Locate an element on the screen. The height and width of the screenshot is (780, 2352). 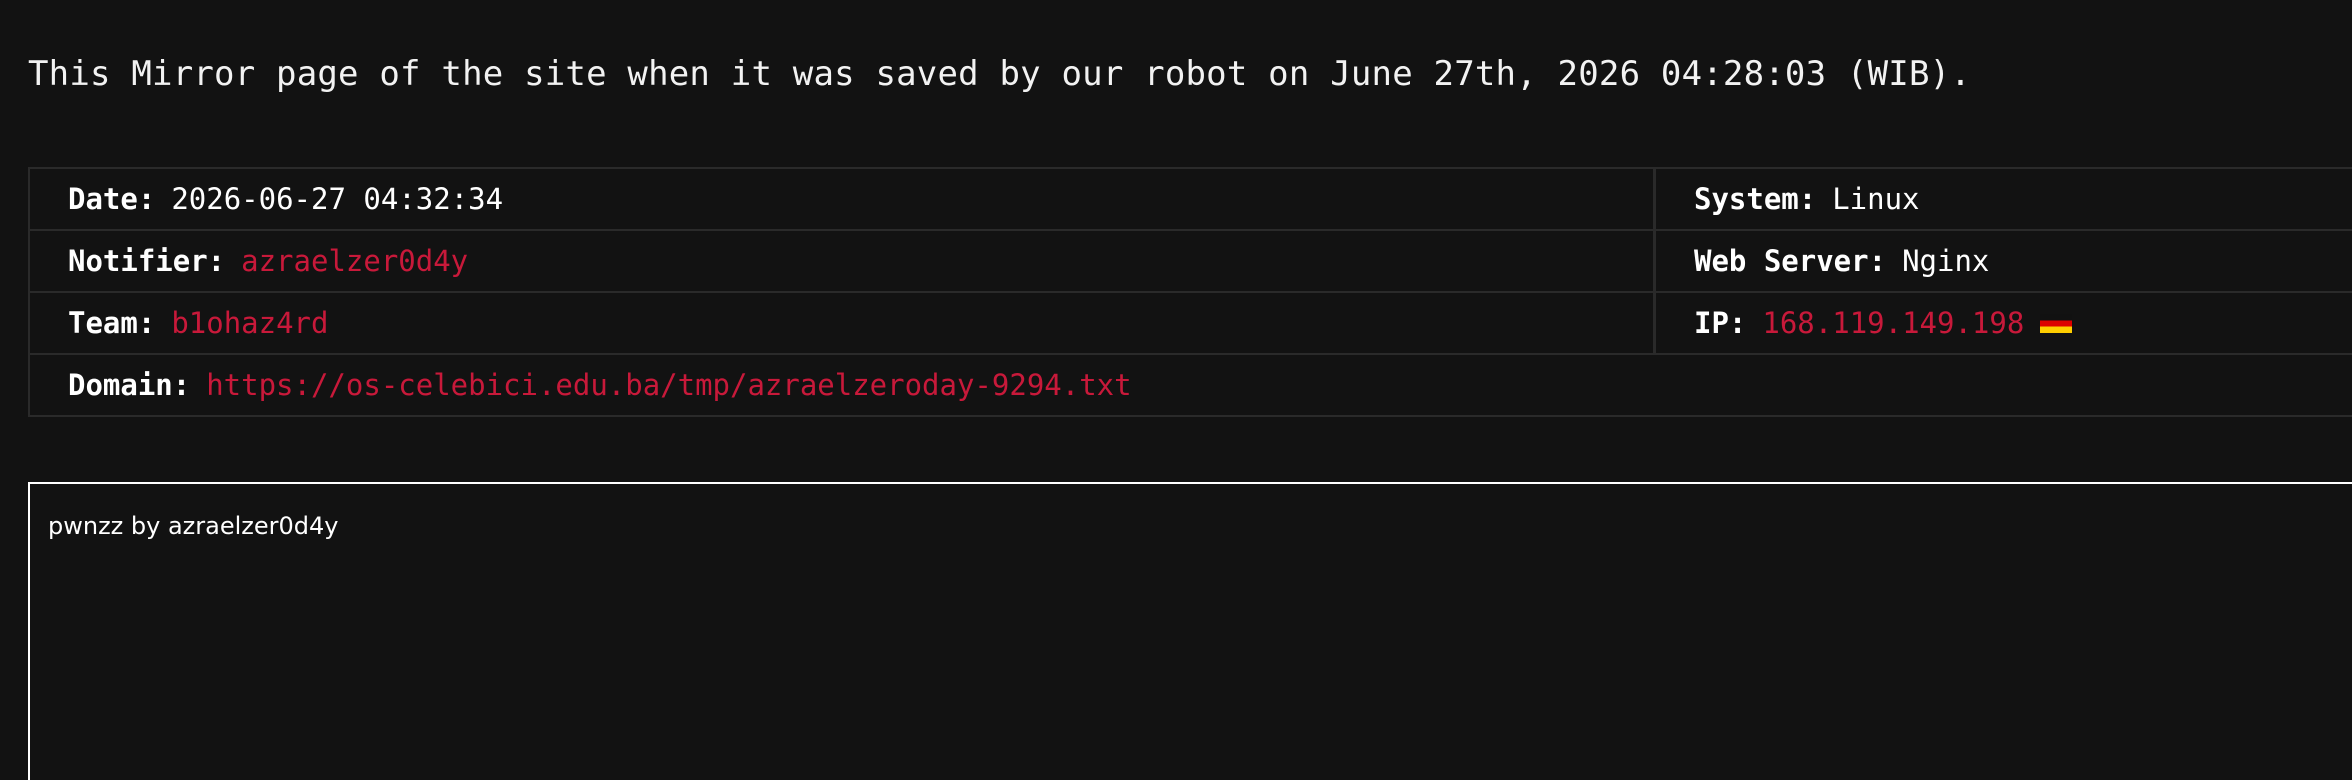
webserver-value: Nginx is located at coordinates (1946, 261).